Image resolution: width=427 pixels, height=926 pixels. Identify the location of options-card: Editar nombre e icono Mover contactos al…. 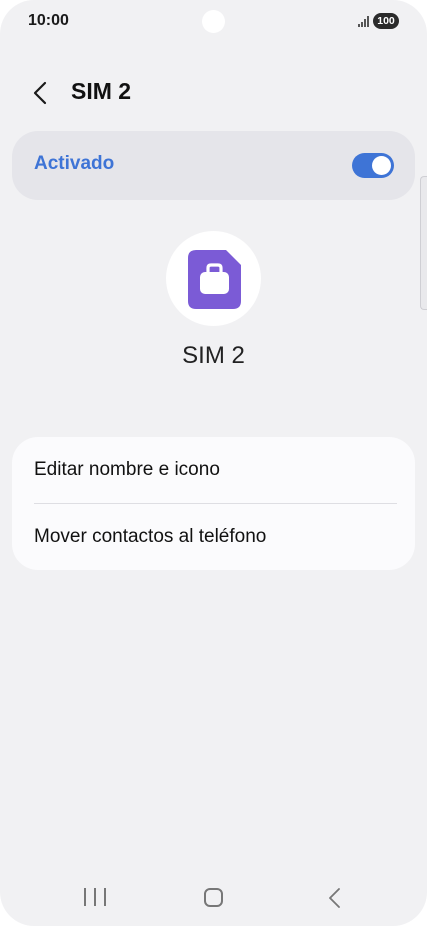
(213, 503).